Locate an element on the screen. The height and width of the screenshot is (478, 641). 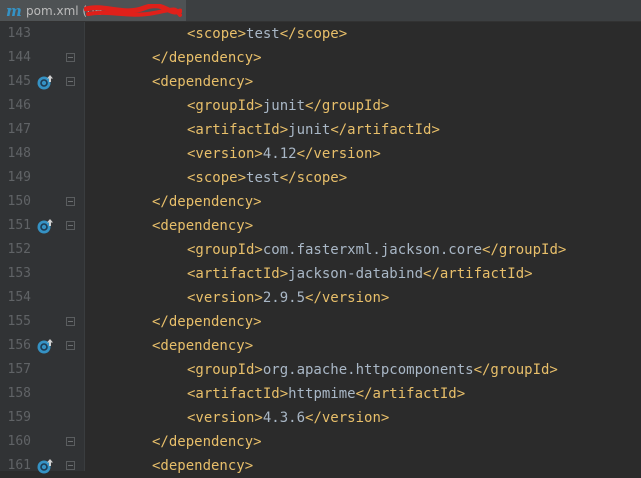
code-line: 161 <dependency> is located at coordinates (320, 466).